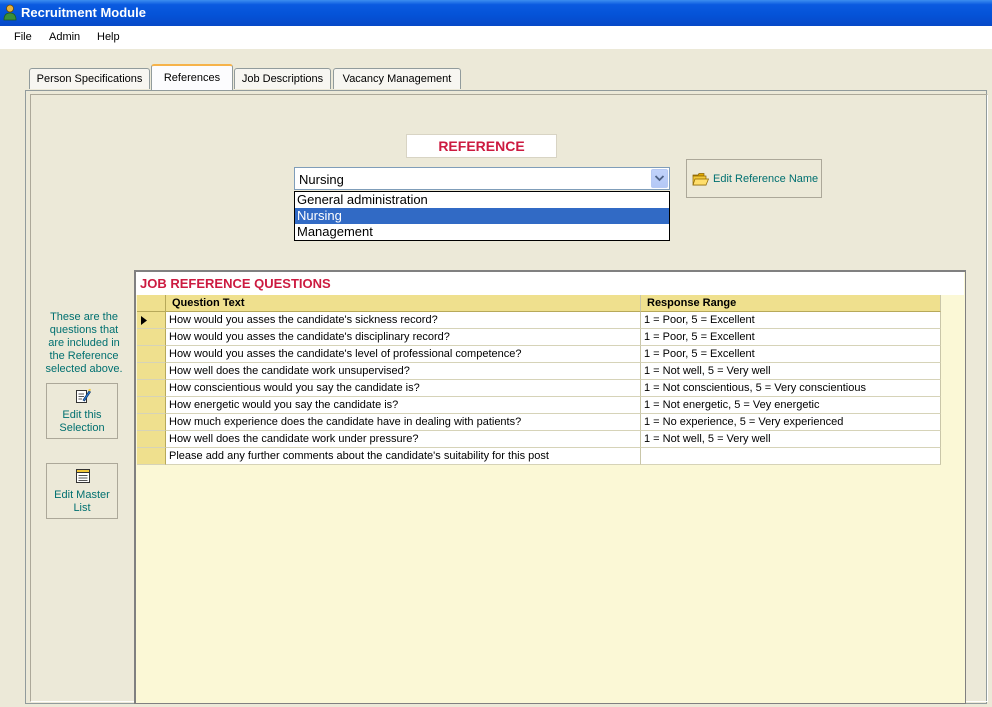 The width and height of the screenshot is (992, 707). What do you see at coordinates (482, 232) in the screenshot?
I see `reference-option-management: Management` at bounding box center [482, 232].